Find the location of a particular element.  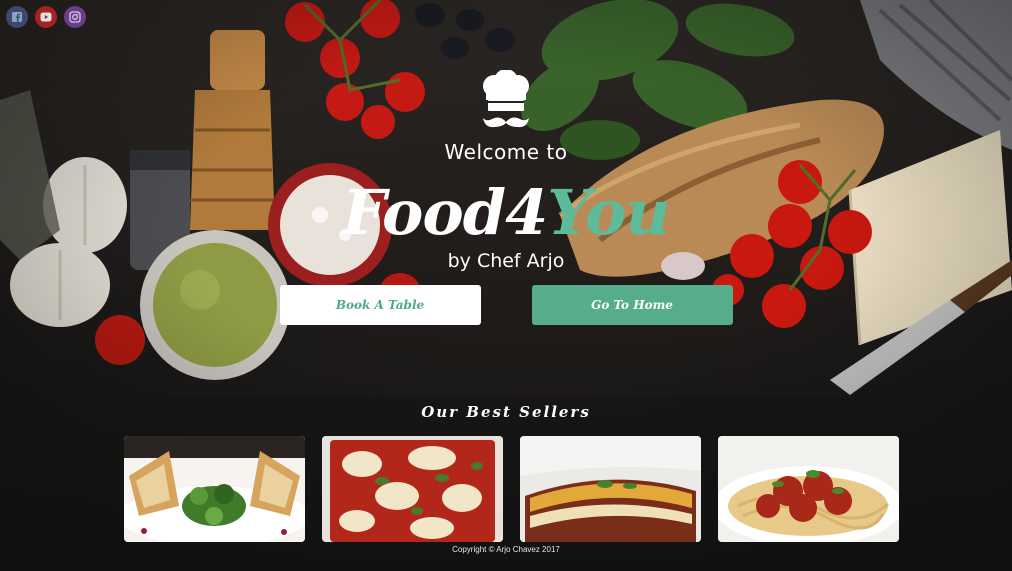

brand-title-part2: You is located at coordinates (608, 212).